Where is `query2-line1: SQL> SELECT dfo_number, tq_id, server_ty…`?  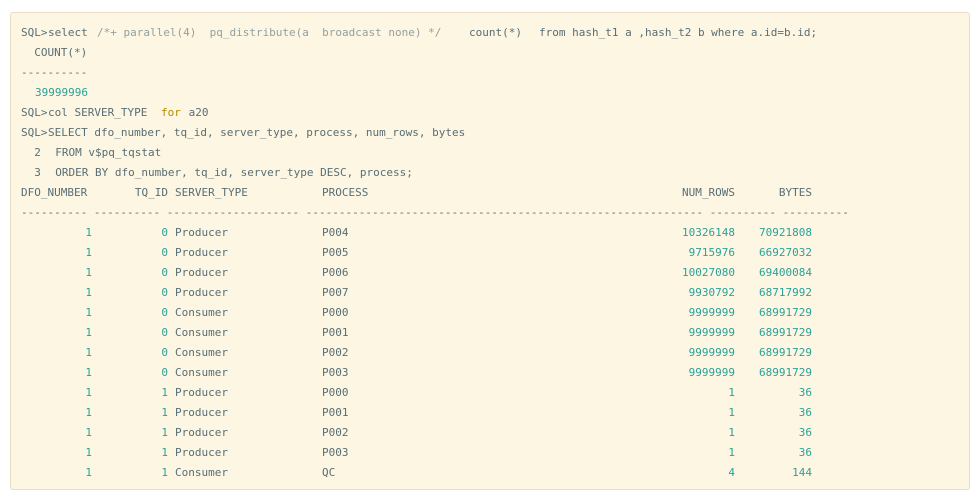
query2-line1: SQL> SELECT dfo_number, tq_id, server_ty… is located at coordinates (490, 133).